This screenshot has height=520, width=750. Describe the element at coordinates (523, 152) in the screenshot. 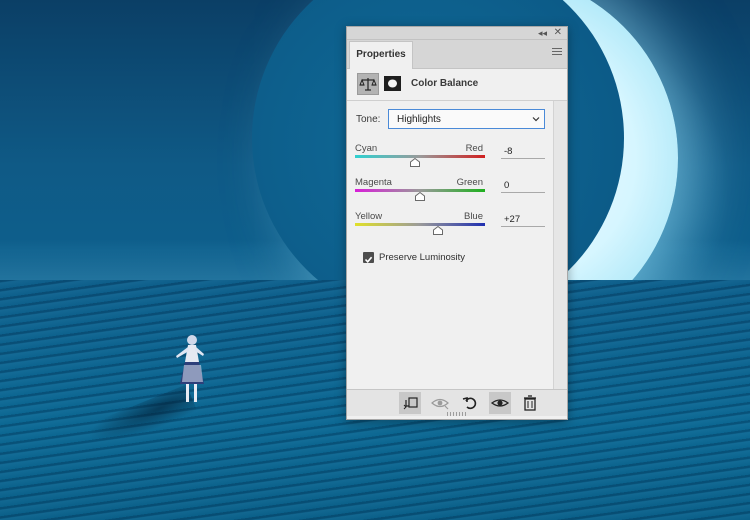

I see `cyan-red-value-field: -8` at that location.